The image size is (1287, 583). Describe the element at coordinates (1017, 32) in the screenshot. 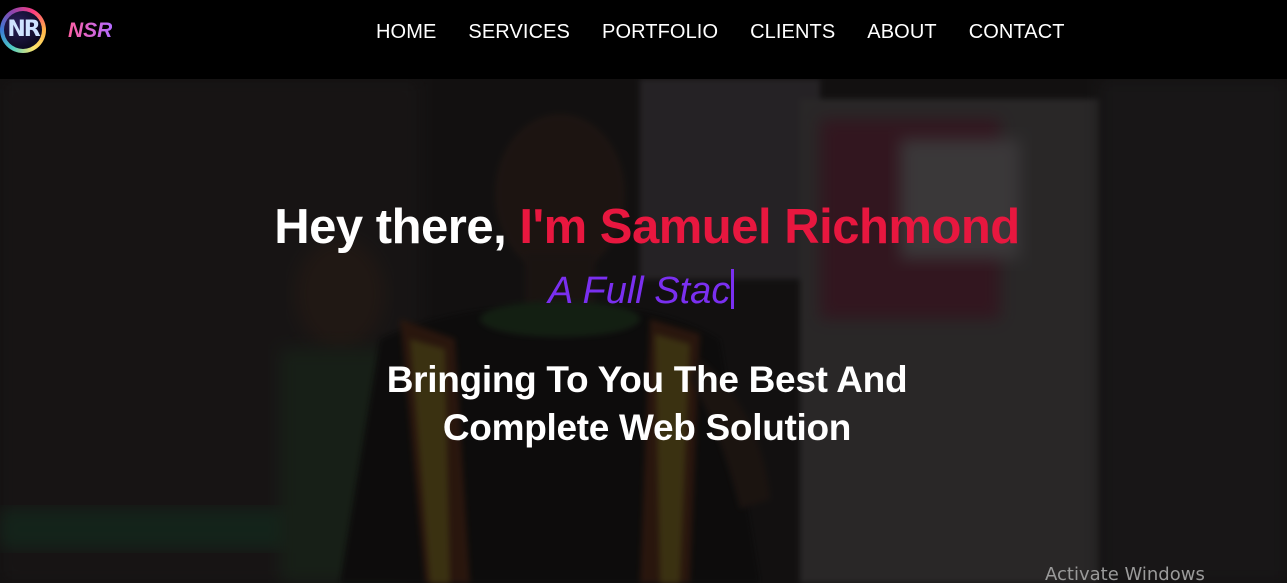

I see `nav-link-contact: CONTACT` at that location.